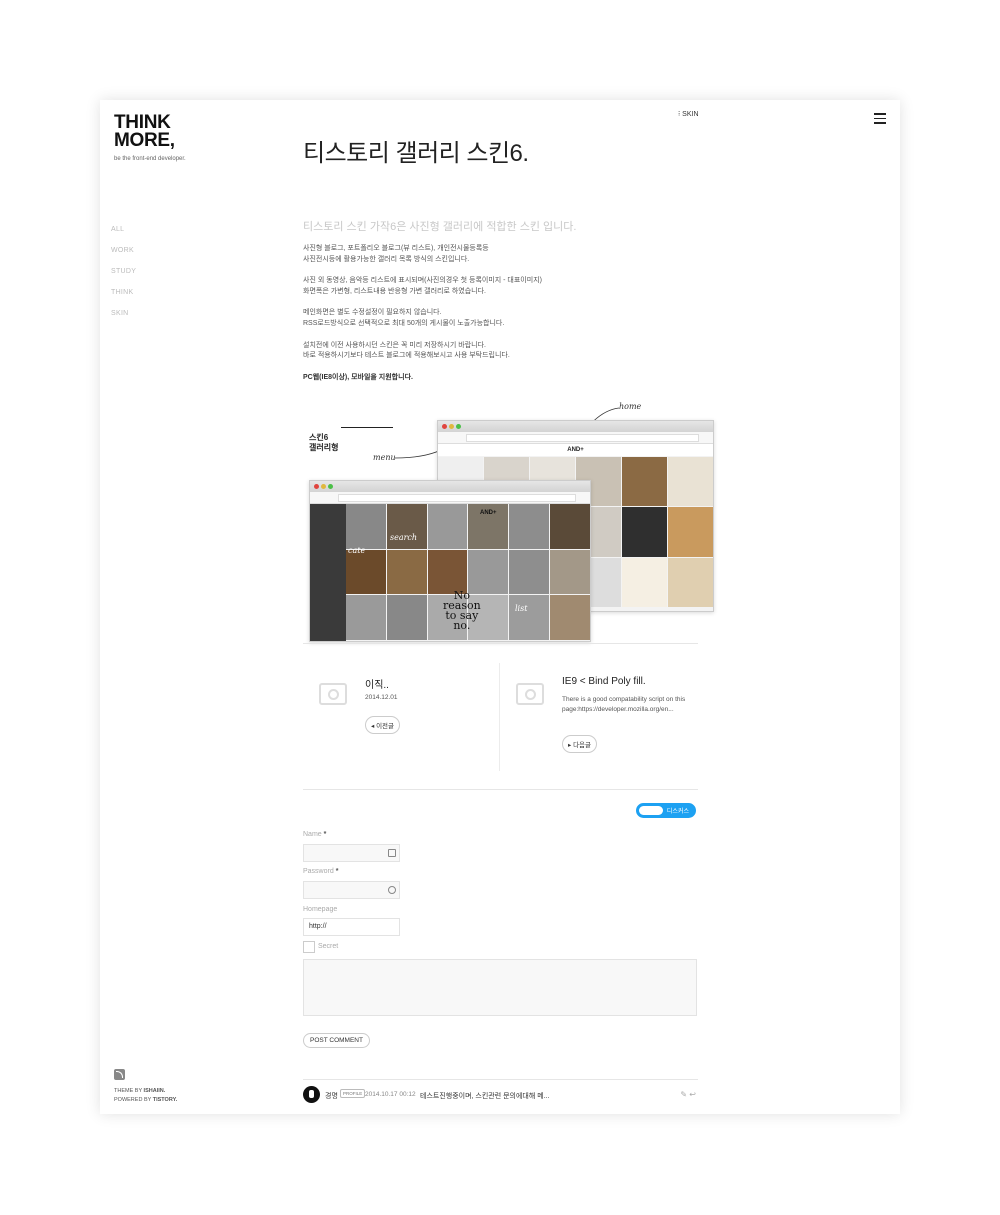 The image size is (1000, 1215). I want to click on text-line: 바로 적용하시기보다 테스트 블로그에 적용해보시고 사용 부탁드립니다., so click(406, 356).